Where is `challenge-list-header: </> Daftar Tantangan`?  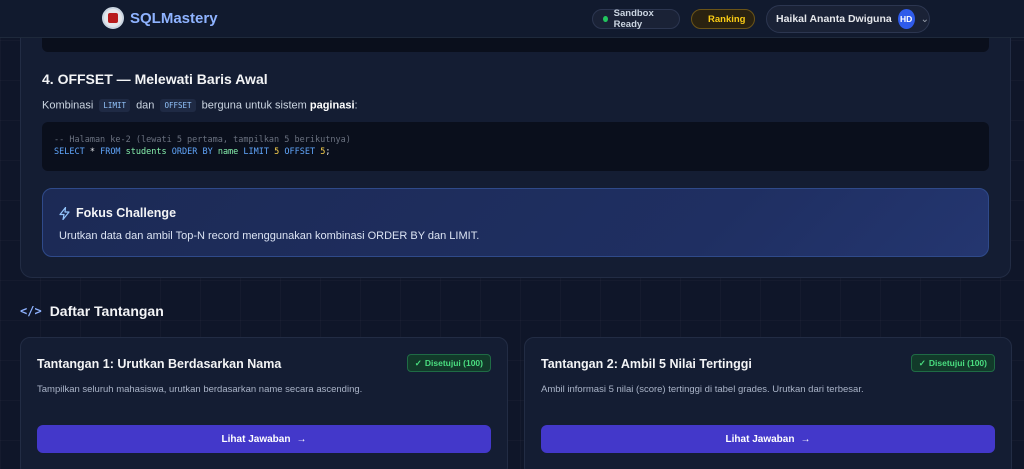
challenge-list-header: </> Daftar Tantangan is located at coordinates (92, 311).